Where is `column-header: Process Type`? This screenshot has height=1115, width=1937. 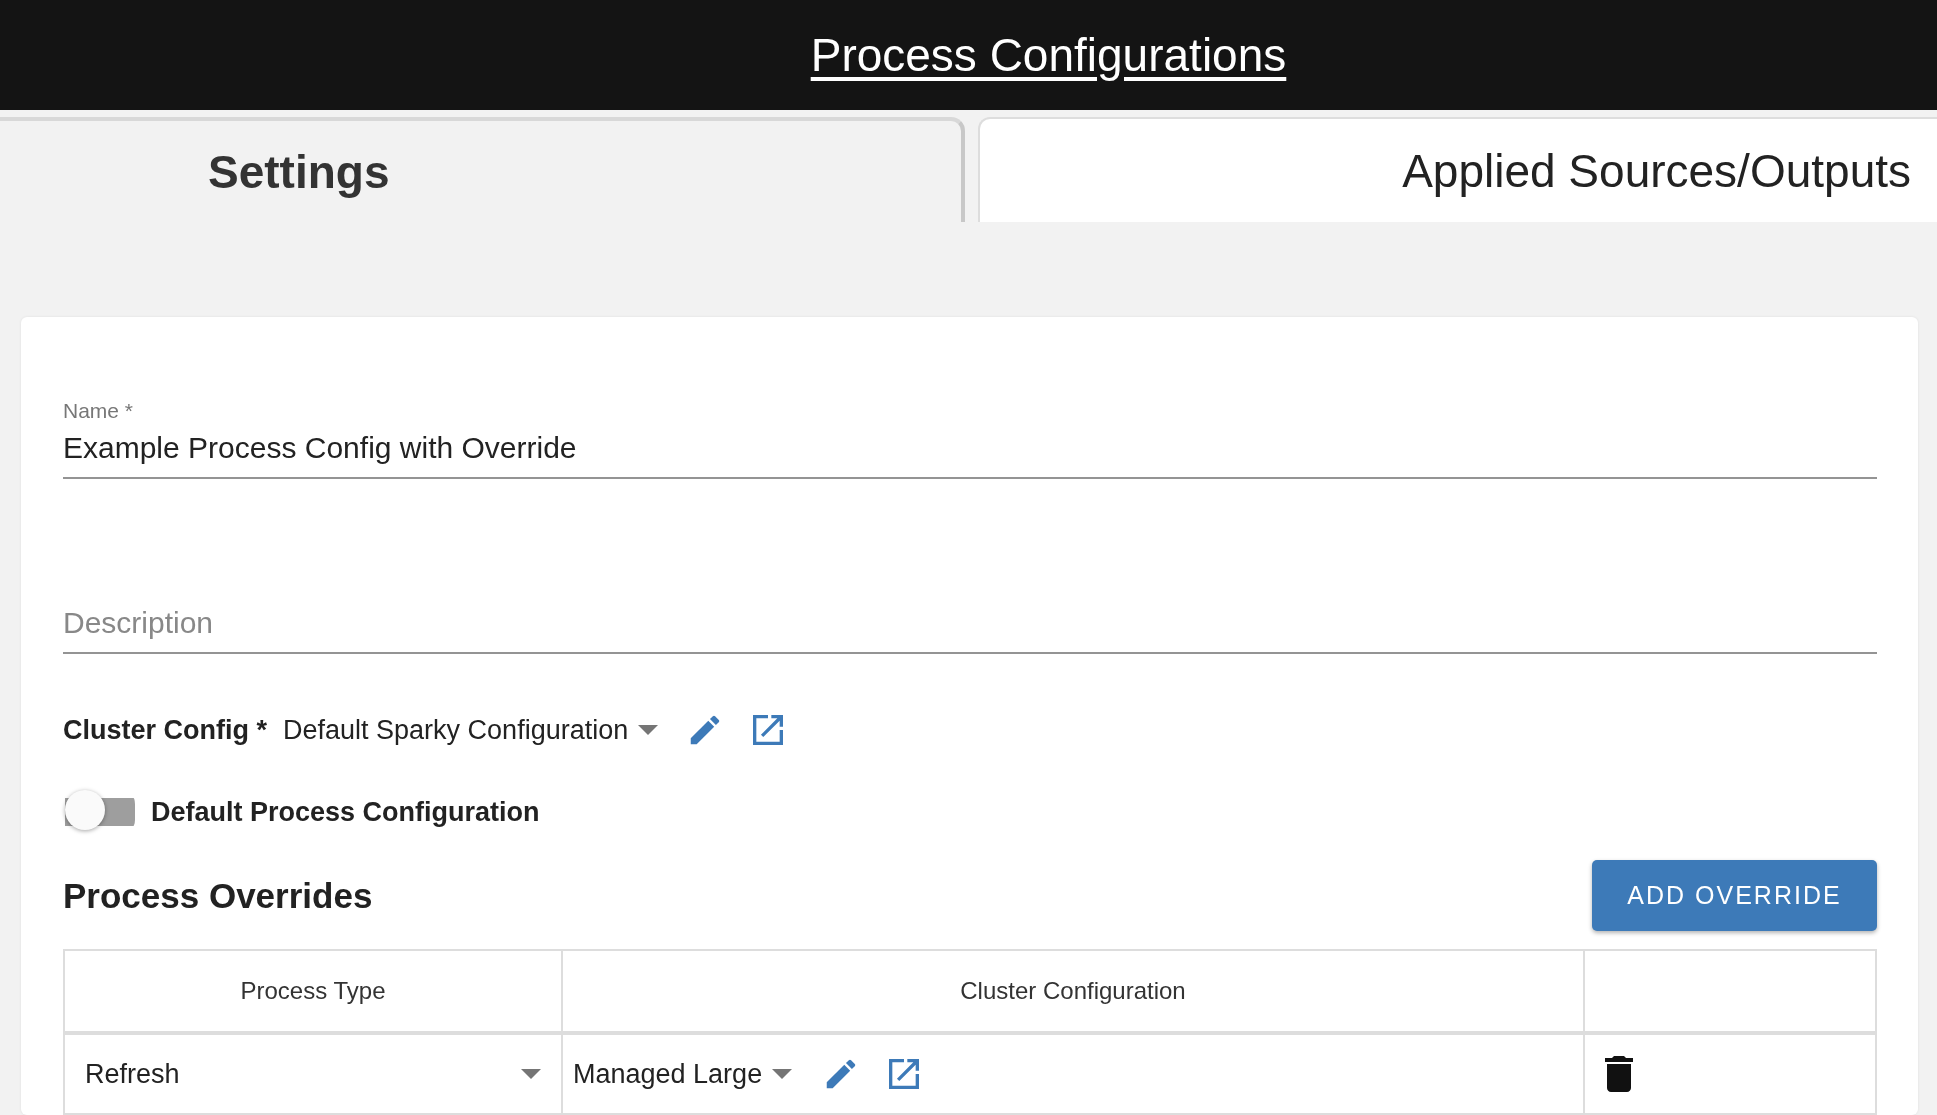 column-header: Process Type is located at coordinates (313, 991).